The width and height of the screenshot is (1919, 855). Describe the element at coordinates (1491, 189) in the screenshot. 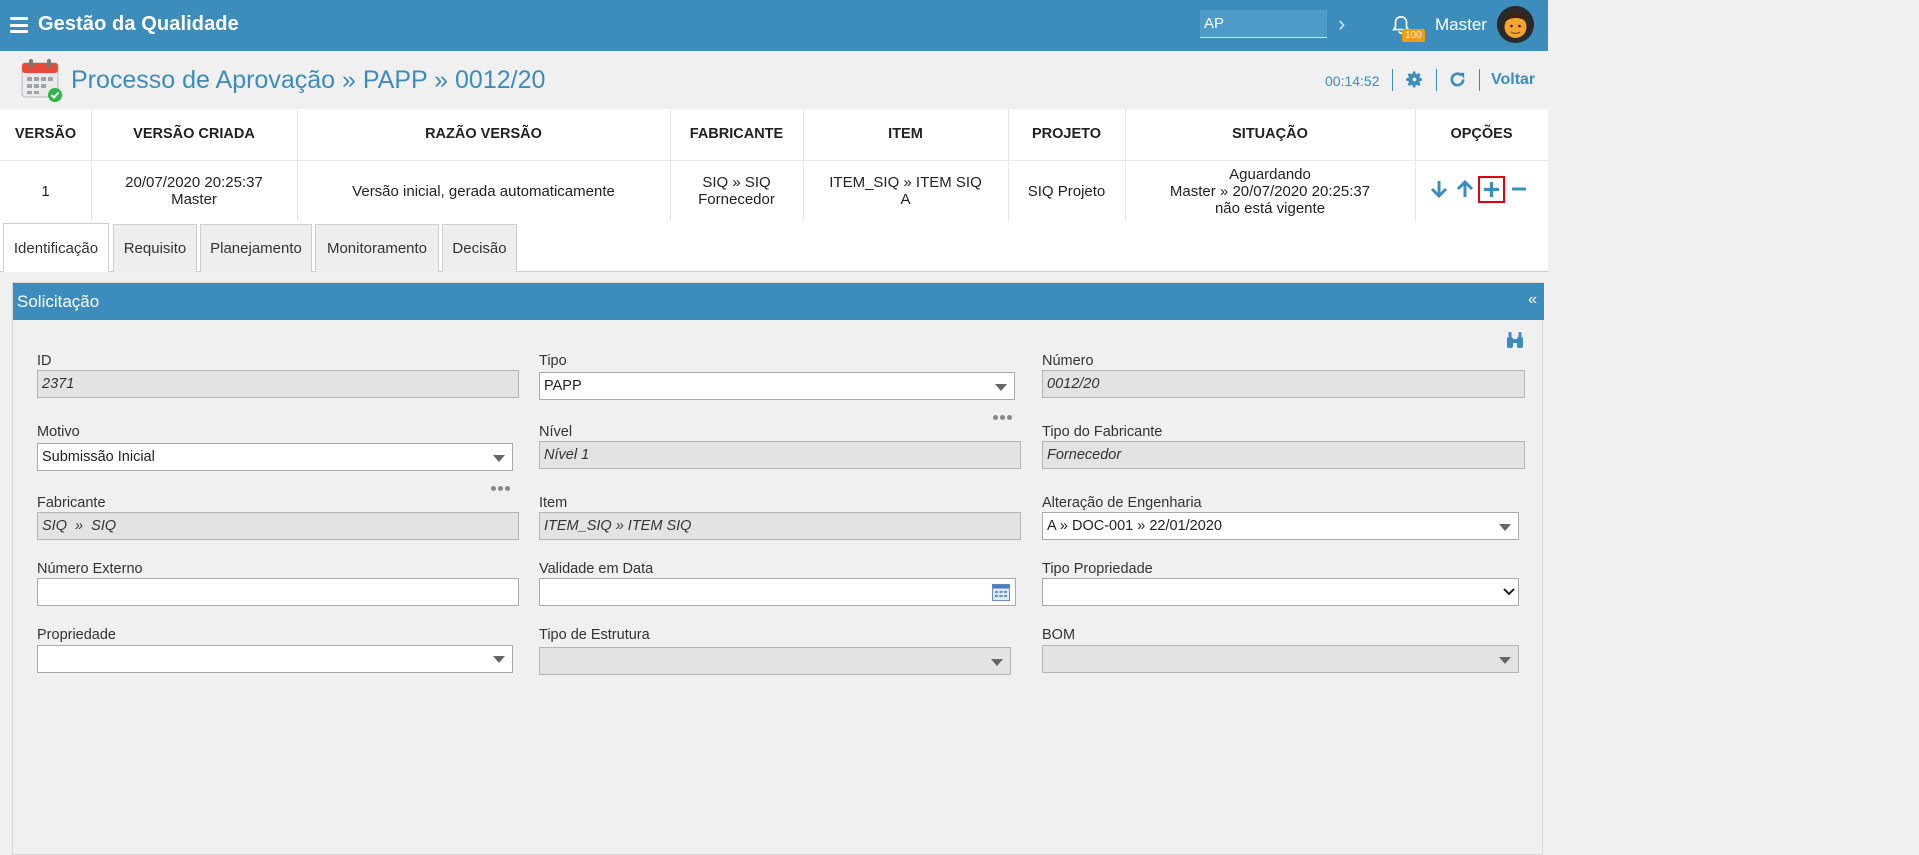

I see `add-version-button` at that location.